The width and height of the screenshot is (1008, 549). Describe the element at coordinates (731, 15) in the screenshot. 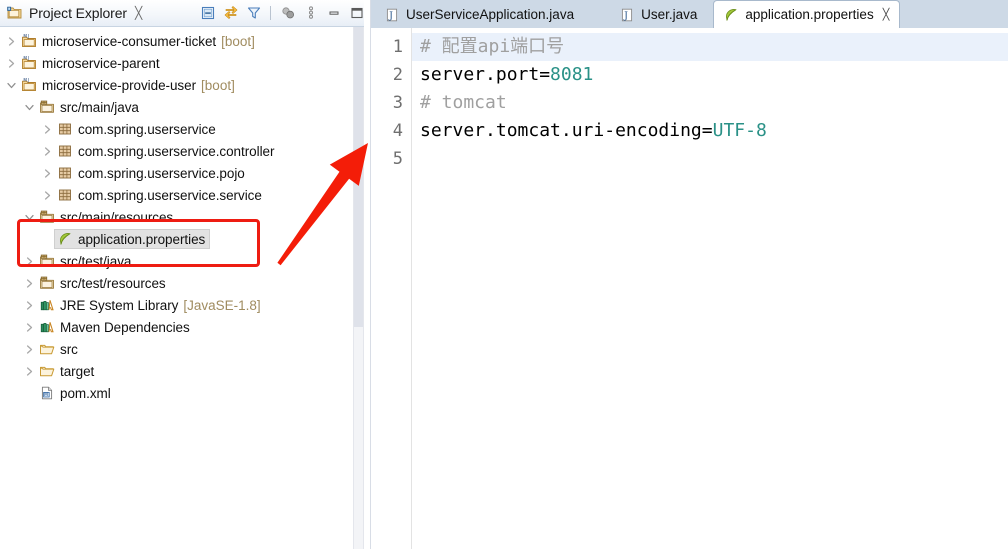

I see `properties-file-icon` at that location.